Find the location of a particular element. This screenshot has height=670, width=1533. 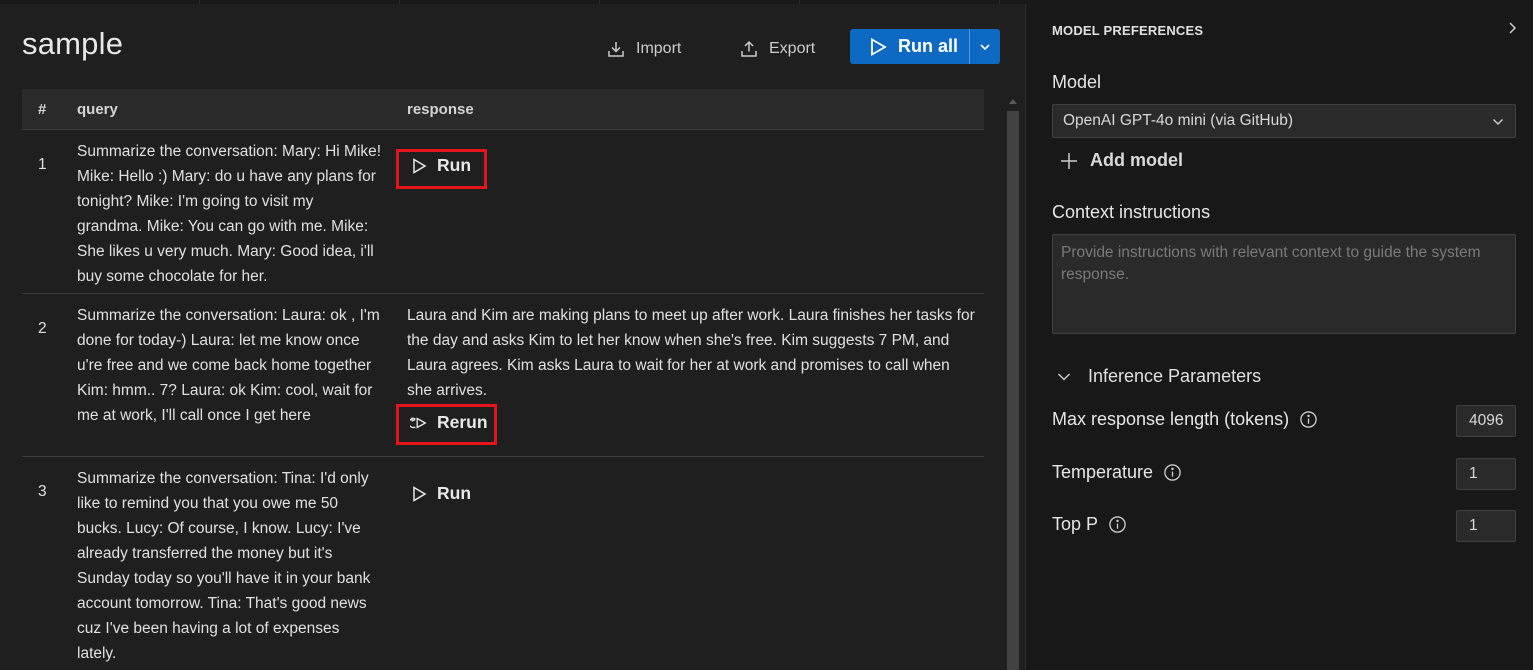

param-label: Top P is located at coordinates (1075, 524).